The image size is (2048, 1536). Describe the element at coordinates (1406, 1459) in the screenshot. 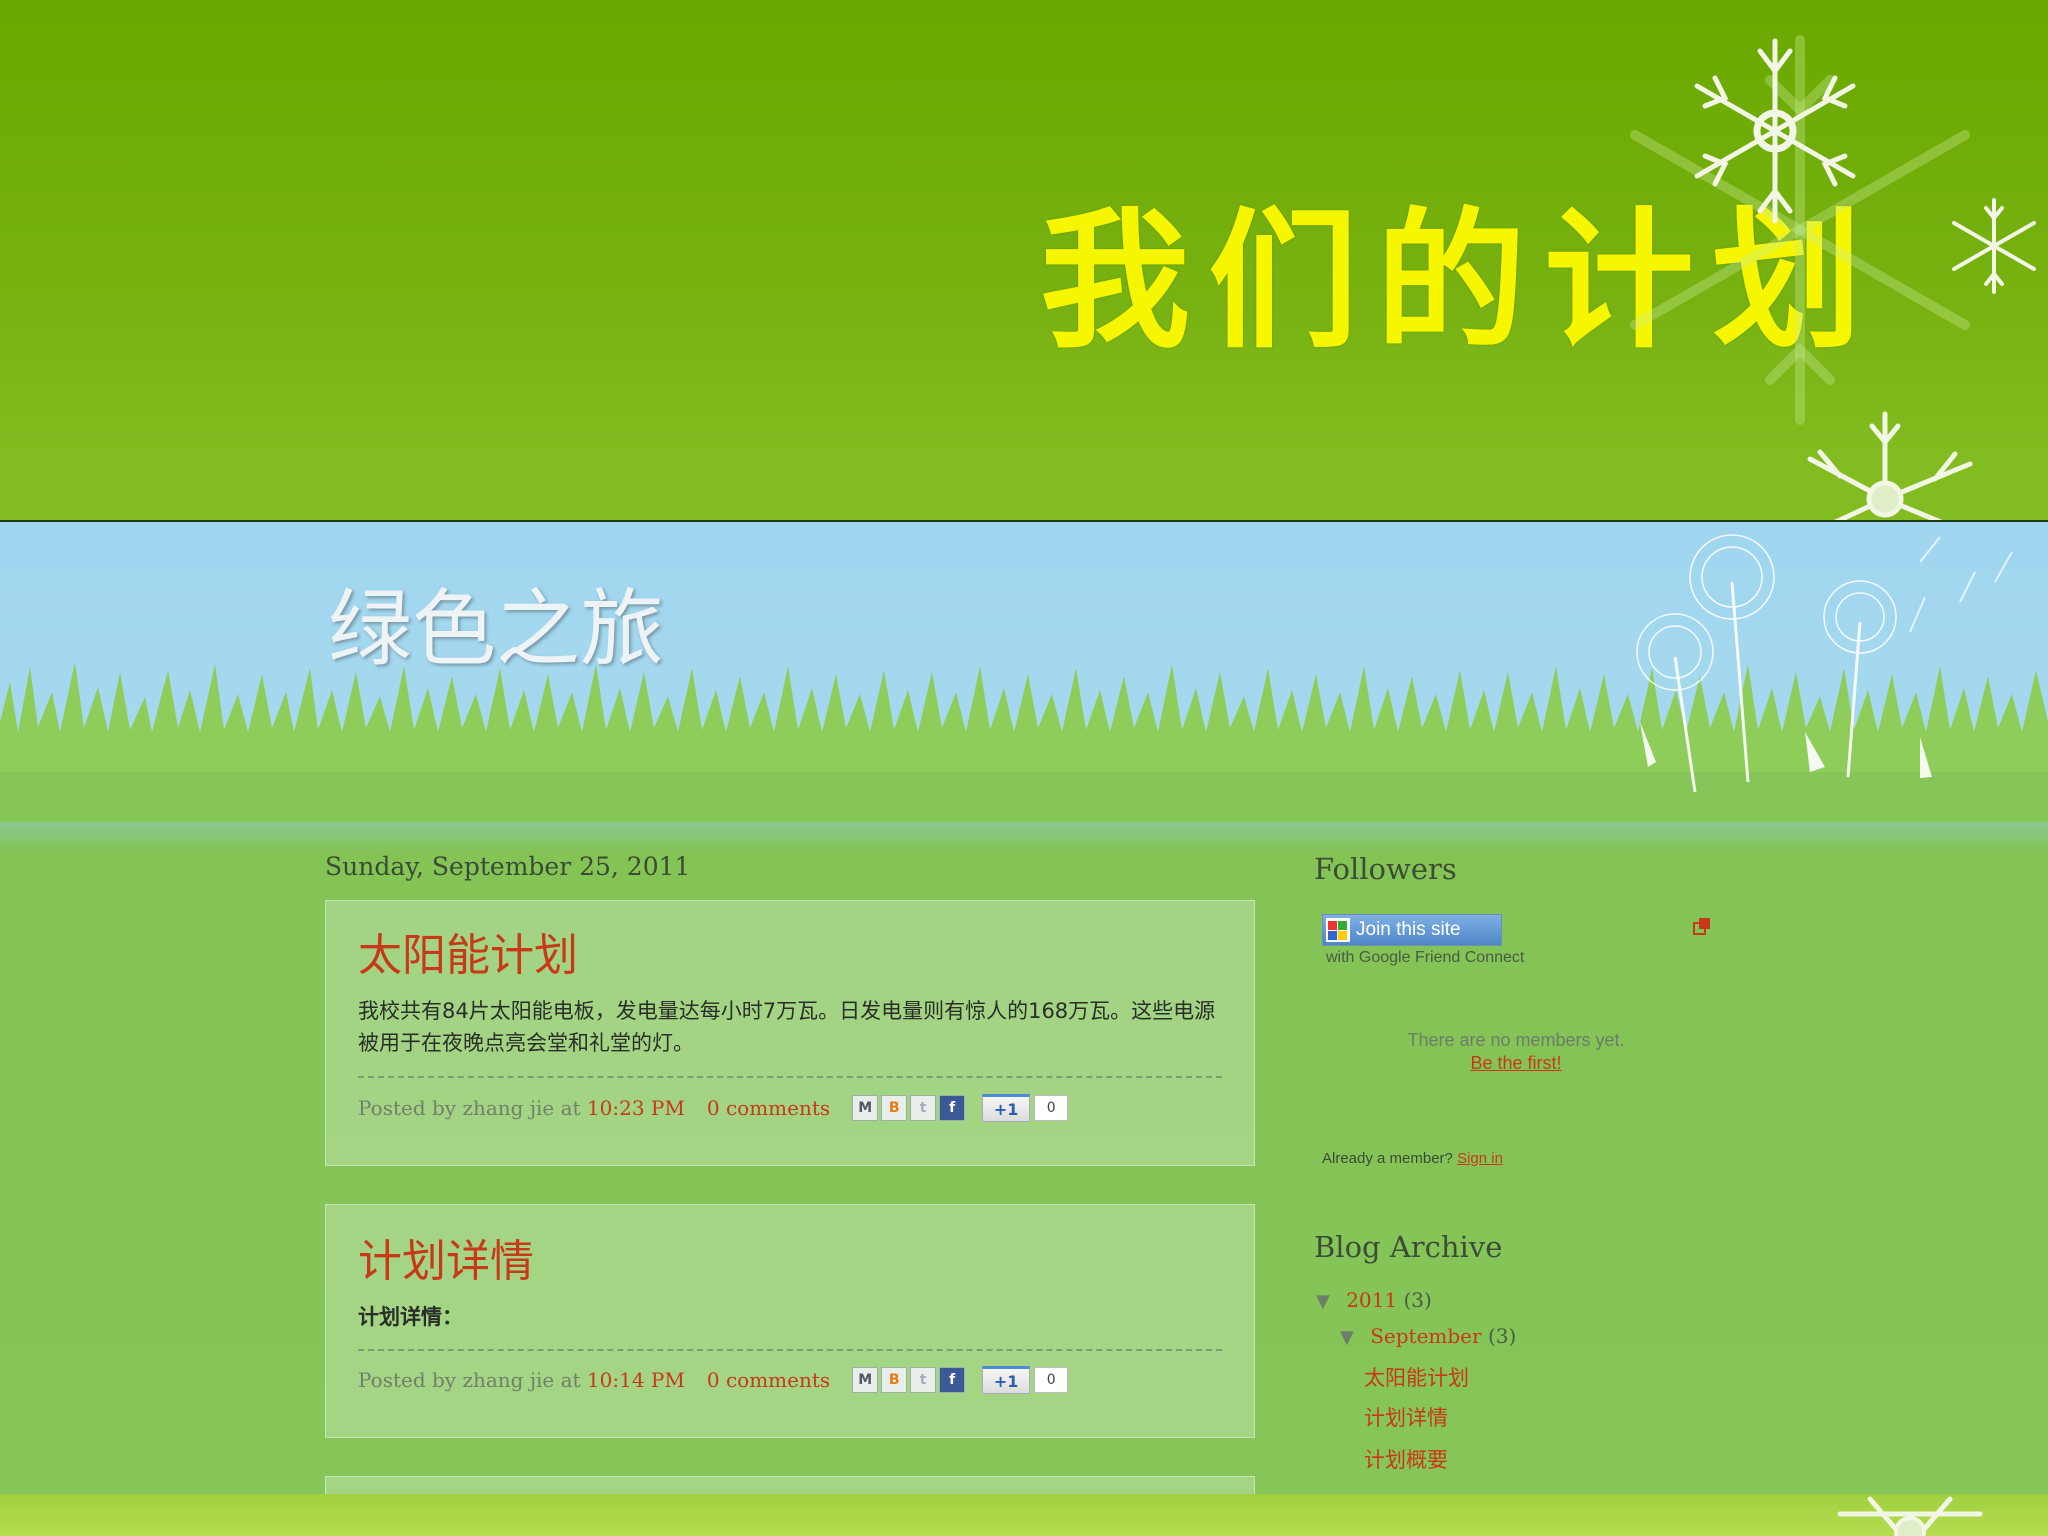

I see `archive-post-link: 计划概要` at that location.